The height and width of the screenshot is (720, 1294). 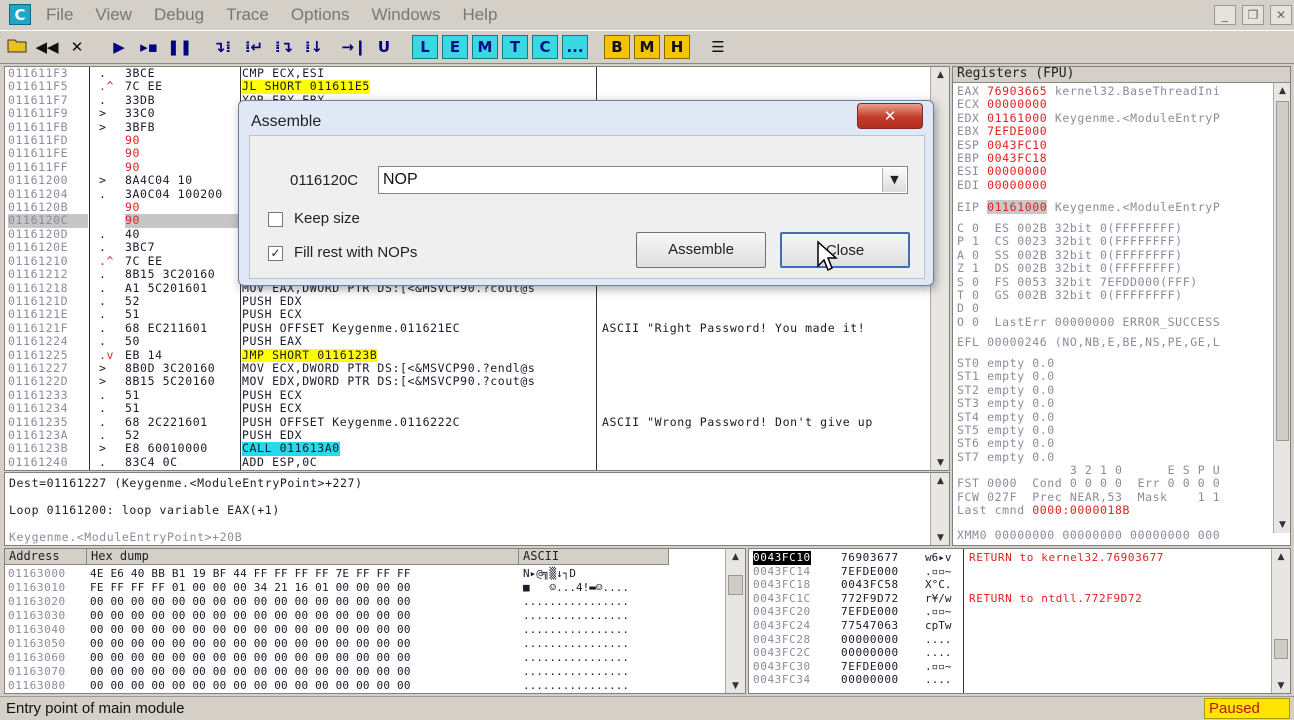 What do you see at coordinates (1253, 15) in the screenshot?
I see `restore-button: ❐` at bounding box center [1253, 15].